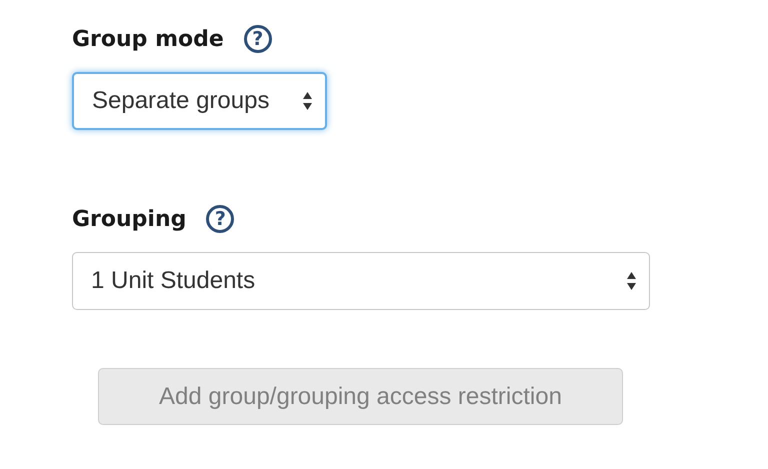  What do you see at coordinates (148, 39) in the screenshot?
I see `field-label: Group mode` at bounding box center [148, 39].